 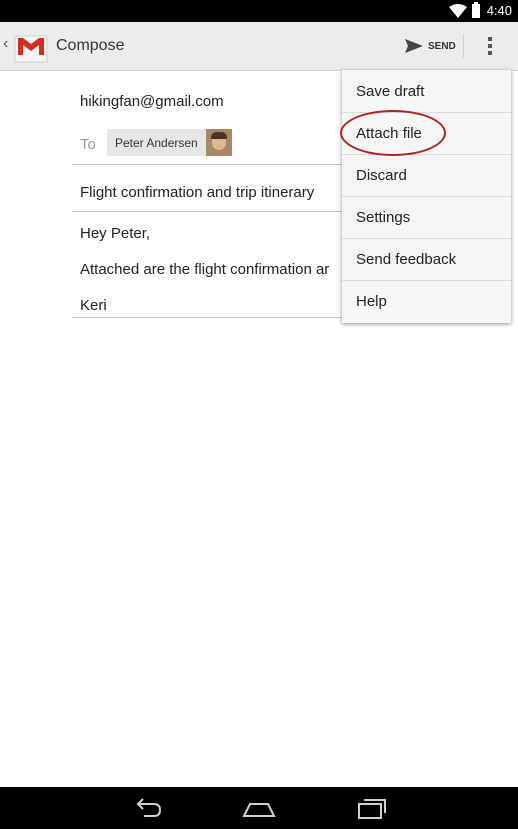 I want to click on home-icon, so click(x=259, y=808).